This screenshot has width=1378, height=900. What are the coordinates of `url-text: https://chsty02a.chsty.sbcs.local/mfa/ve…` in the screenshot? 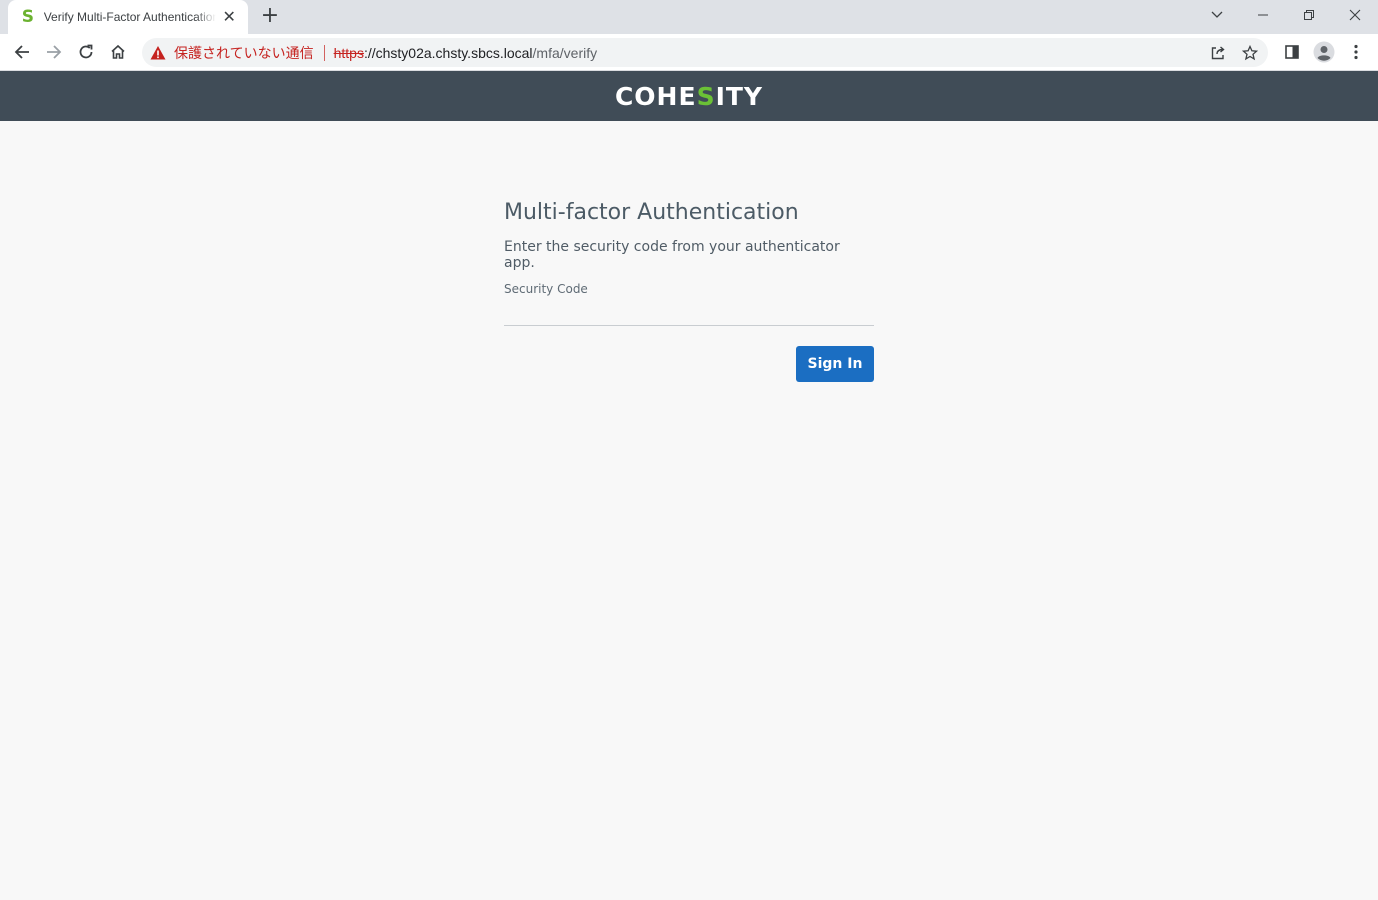 It's located at (466, 53).